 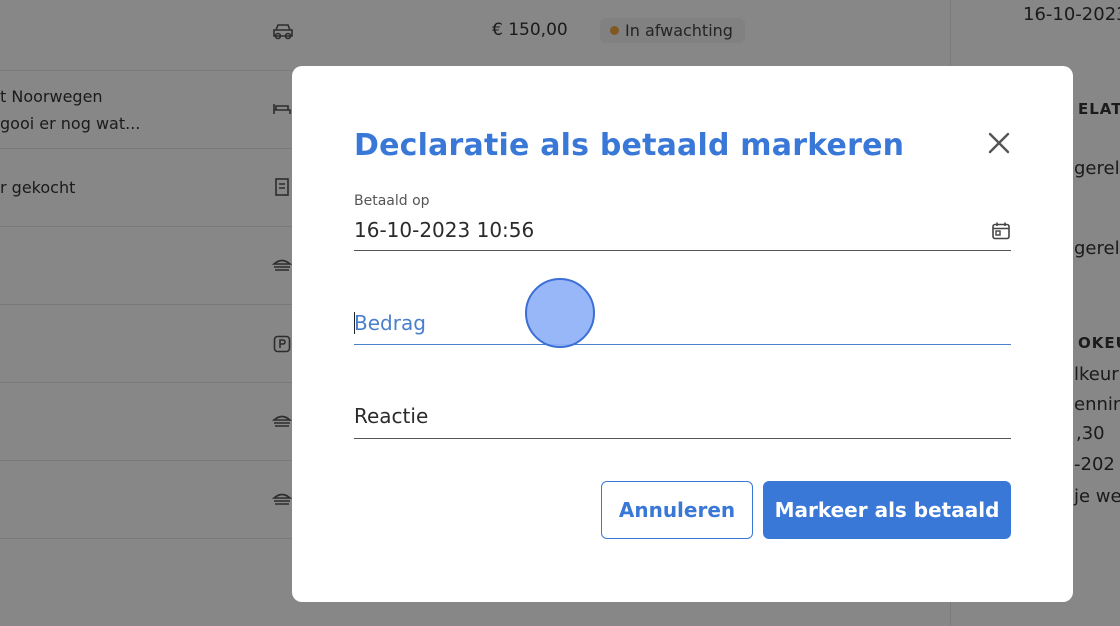 What do you see at coordinates (1001, 231) in the screenshot?
I see `calendar-icon` at bounding box center [1001, 231].